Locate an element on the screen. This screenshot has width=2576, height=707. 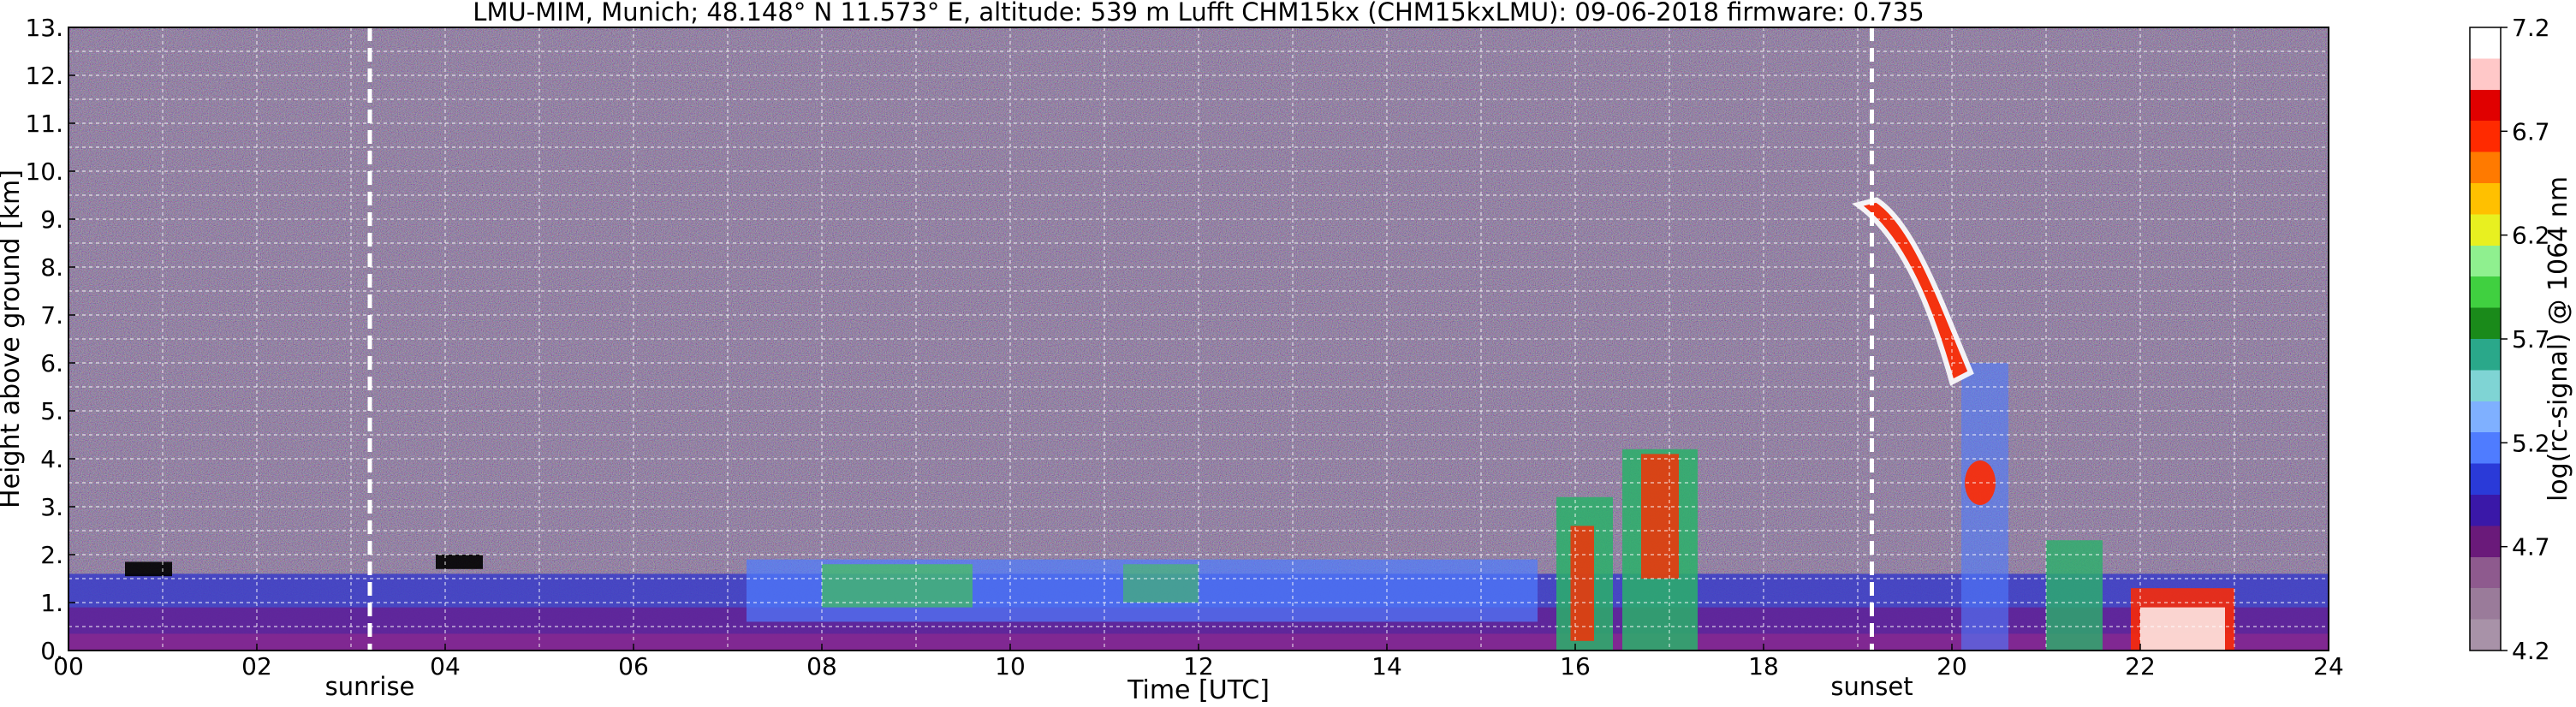
x-tick-label: 18 is located at coordinates (1764, 666).